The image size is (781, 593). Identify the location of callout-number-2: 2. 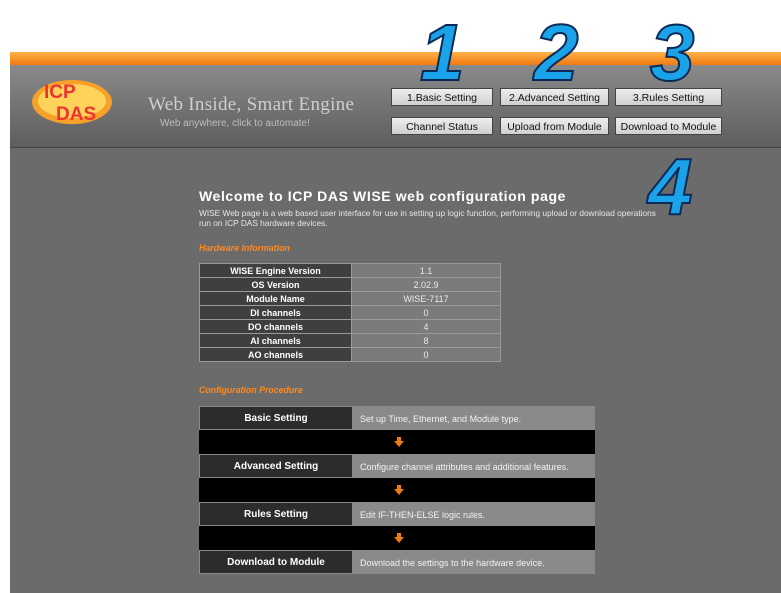
(556, 48).